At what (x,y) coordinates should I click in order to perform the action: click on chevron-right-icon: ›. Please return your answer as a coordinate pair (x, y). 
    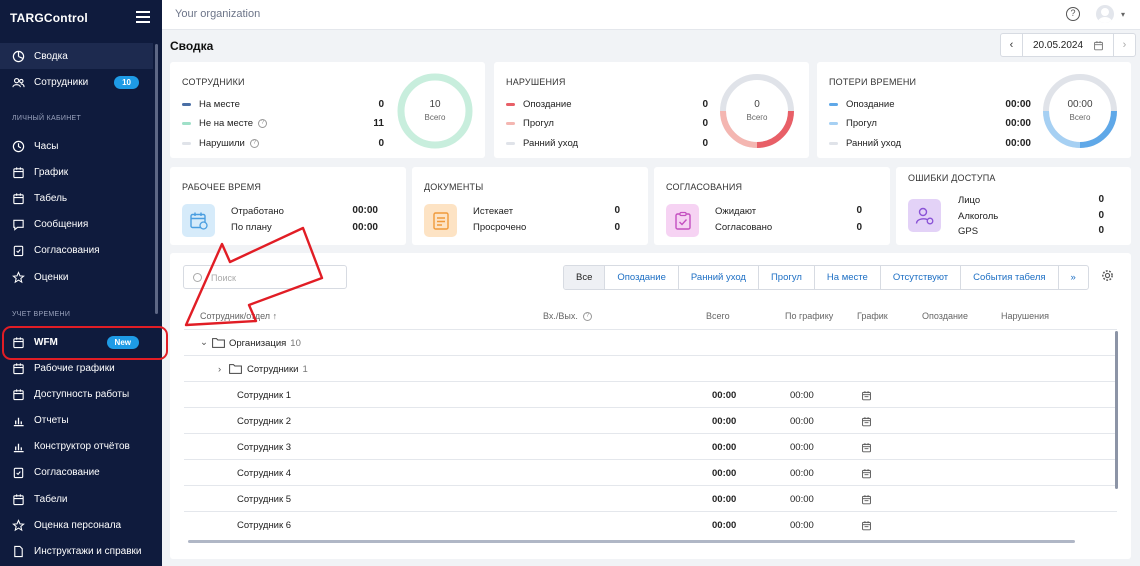
    Looking at the image, I should click on (219, 369).